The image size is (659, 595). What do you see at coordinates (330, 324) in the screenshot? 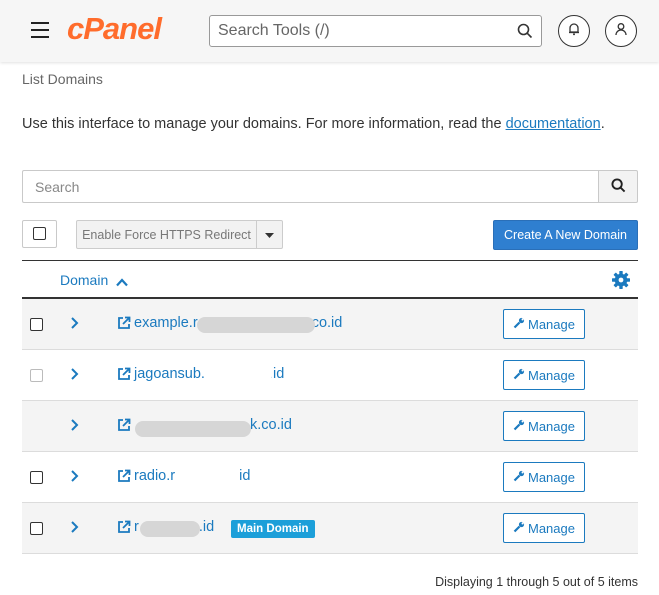
I see `table-row: example.r .co.id Manage` at bounding box center [330, 324].